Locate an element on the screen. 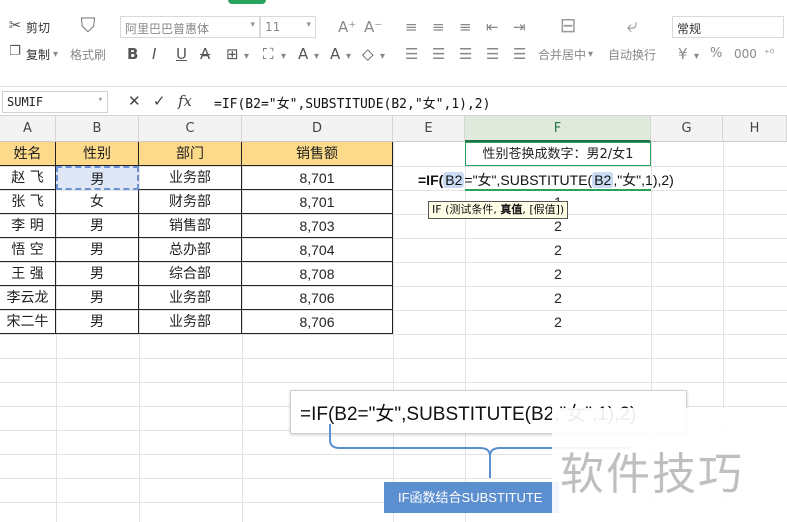  copy-icon: ❐ is located at coordinates (15, 52).